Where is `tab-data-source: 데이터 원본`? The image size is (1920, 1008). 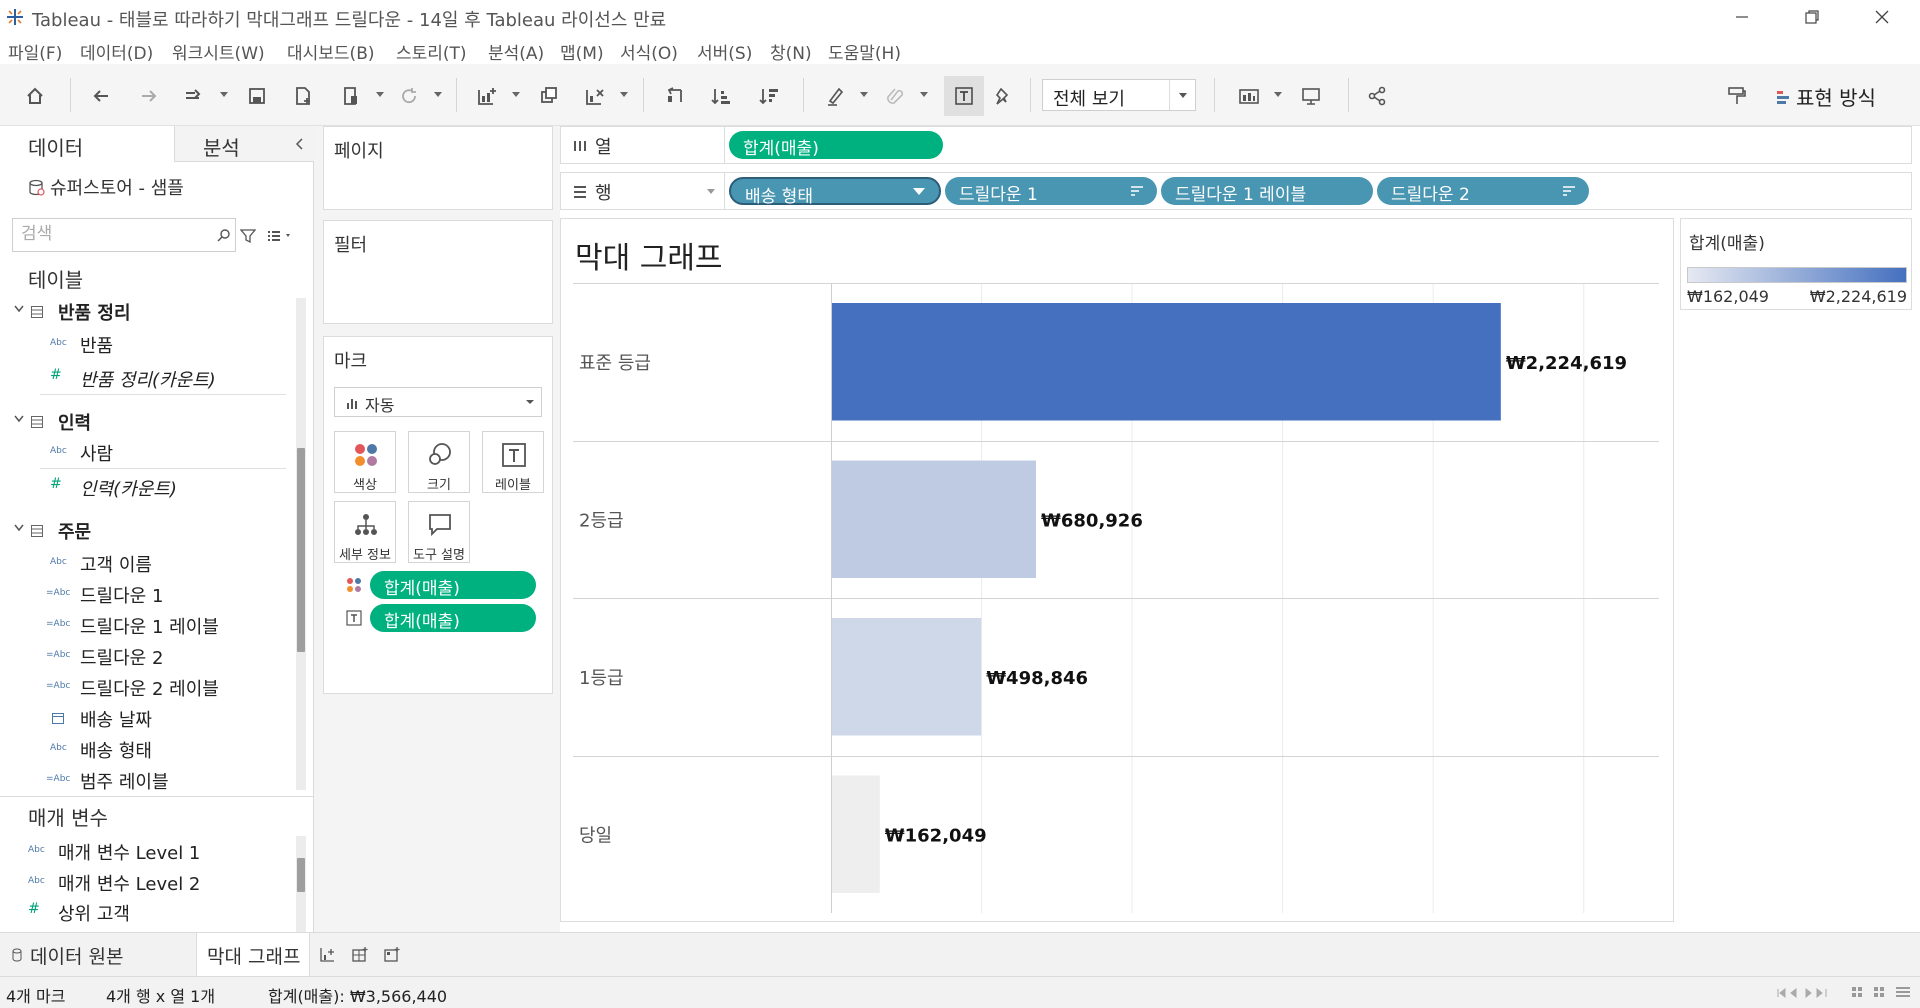 tab-data-source: 데이터 원본 is located at coordinates (97, 955).